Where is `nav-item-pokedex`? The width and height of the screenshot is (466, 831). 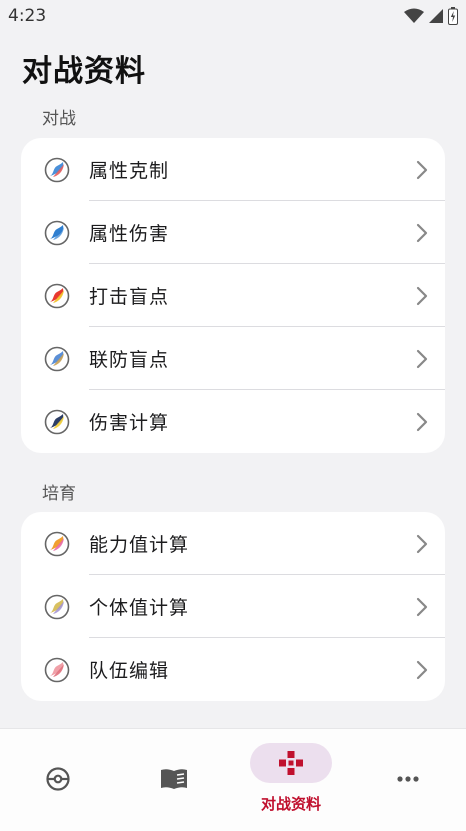
nav-item-pokedex is located at coordinates (58, 780).